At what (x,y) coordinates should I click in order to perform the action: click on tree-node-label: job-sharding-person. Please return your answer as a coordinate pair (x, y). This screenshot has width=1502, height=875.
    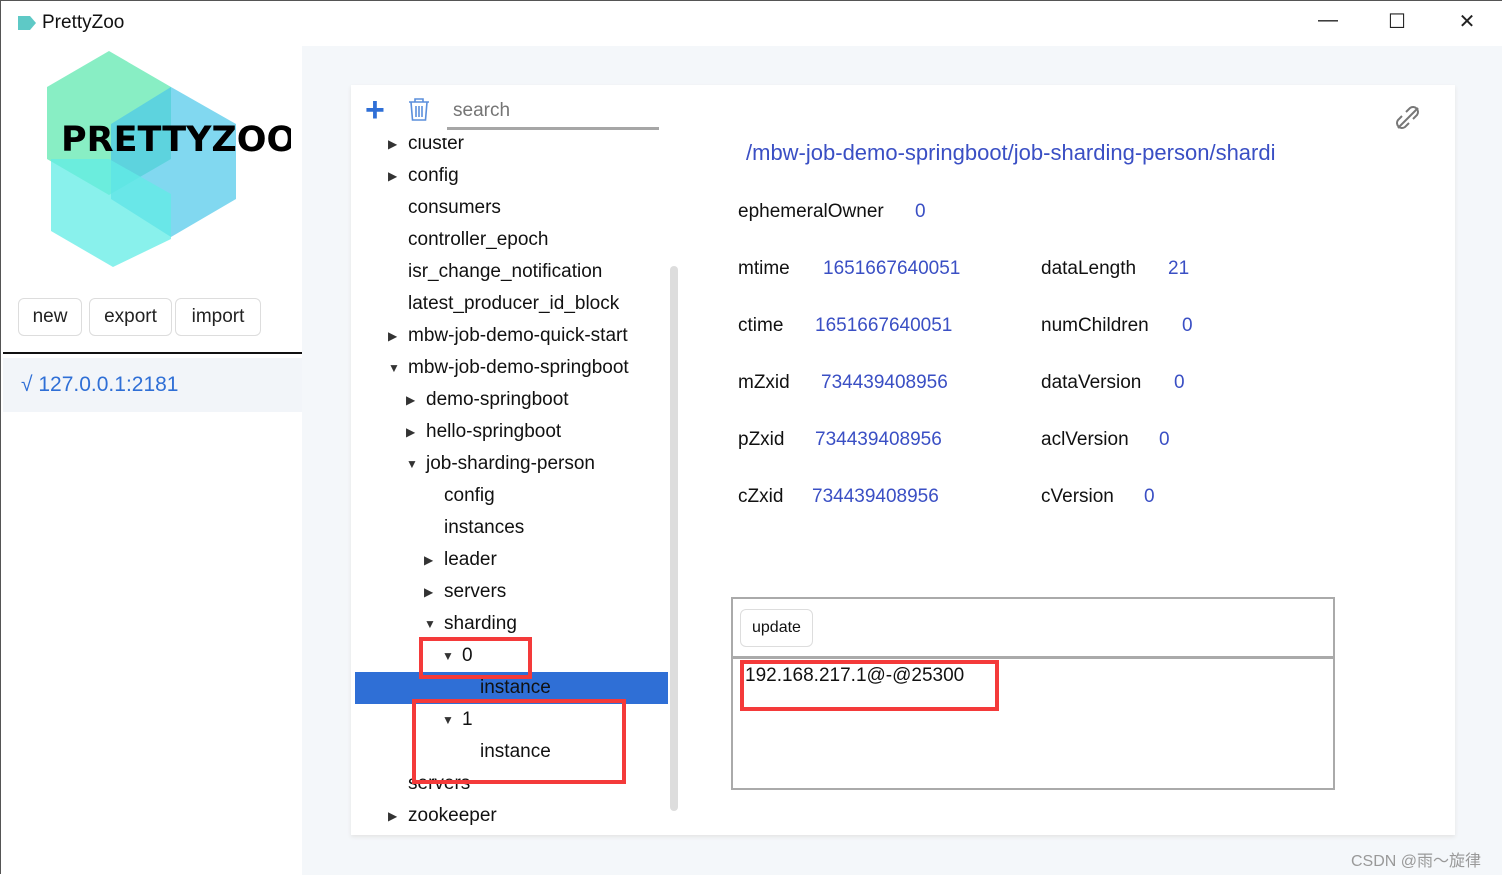
    Looking at the image, I should click on (510, 463).